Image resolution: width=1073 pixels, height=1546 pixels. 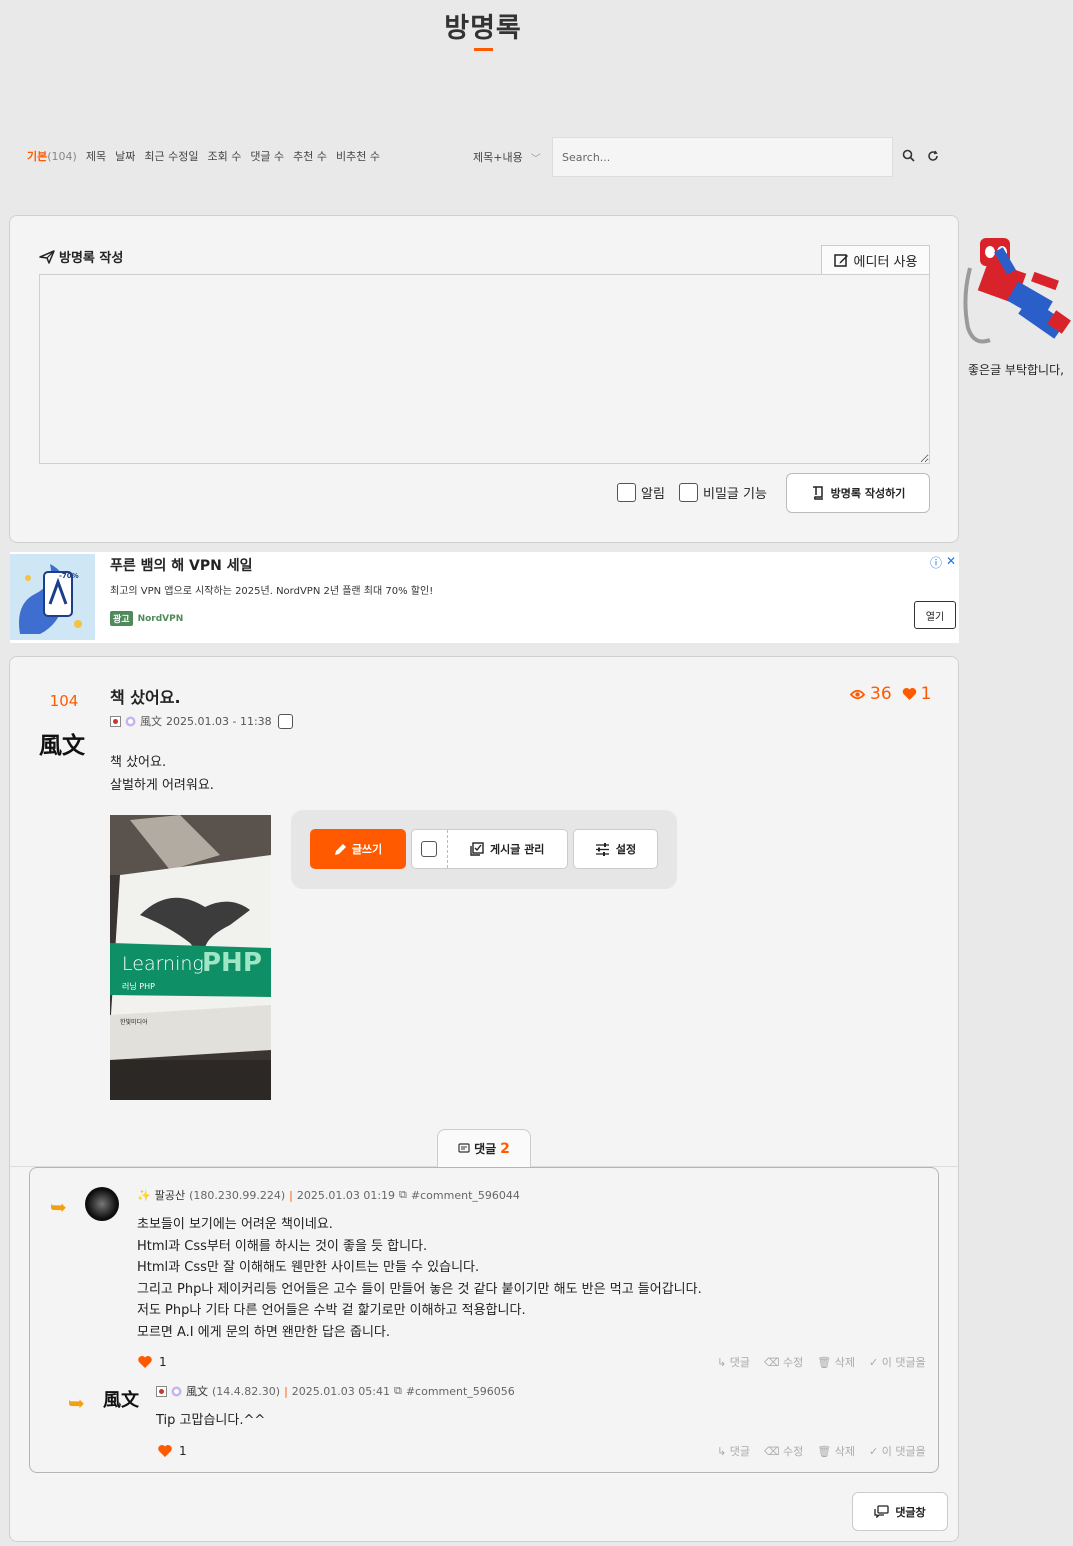 I want to click on page-title: 방명록, so click(x=483, y=28).